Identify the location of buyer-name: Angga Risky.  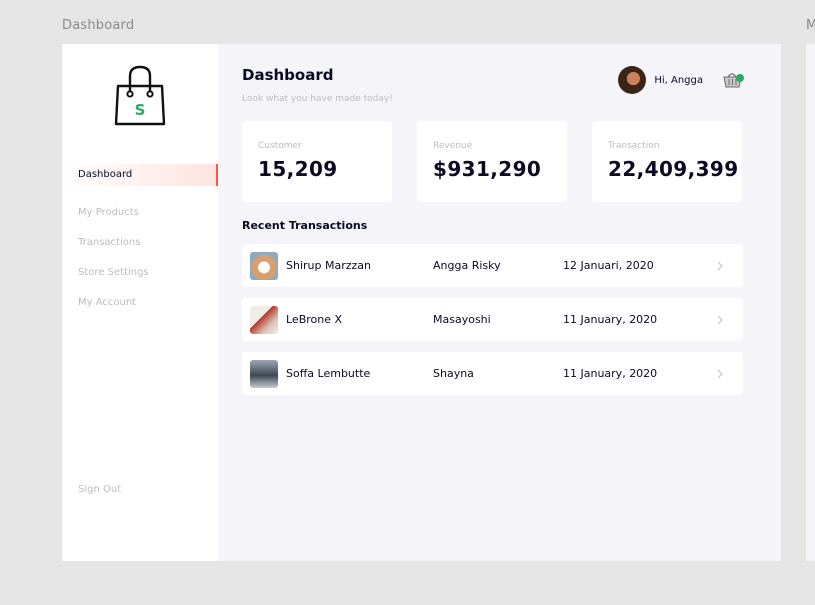
(467, 265).